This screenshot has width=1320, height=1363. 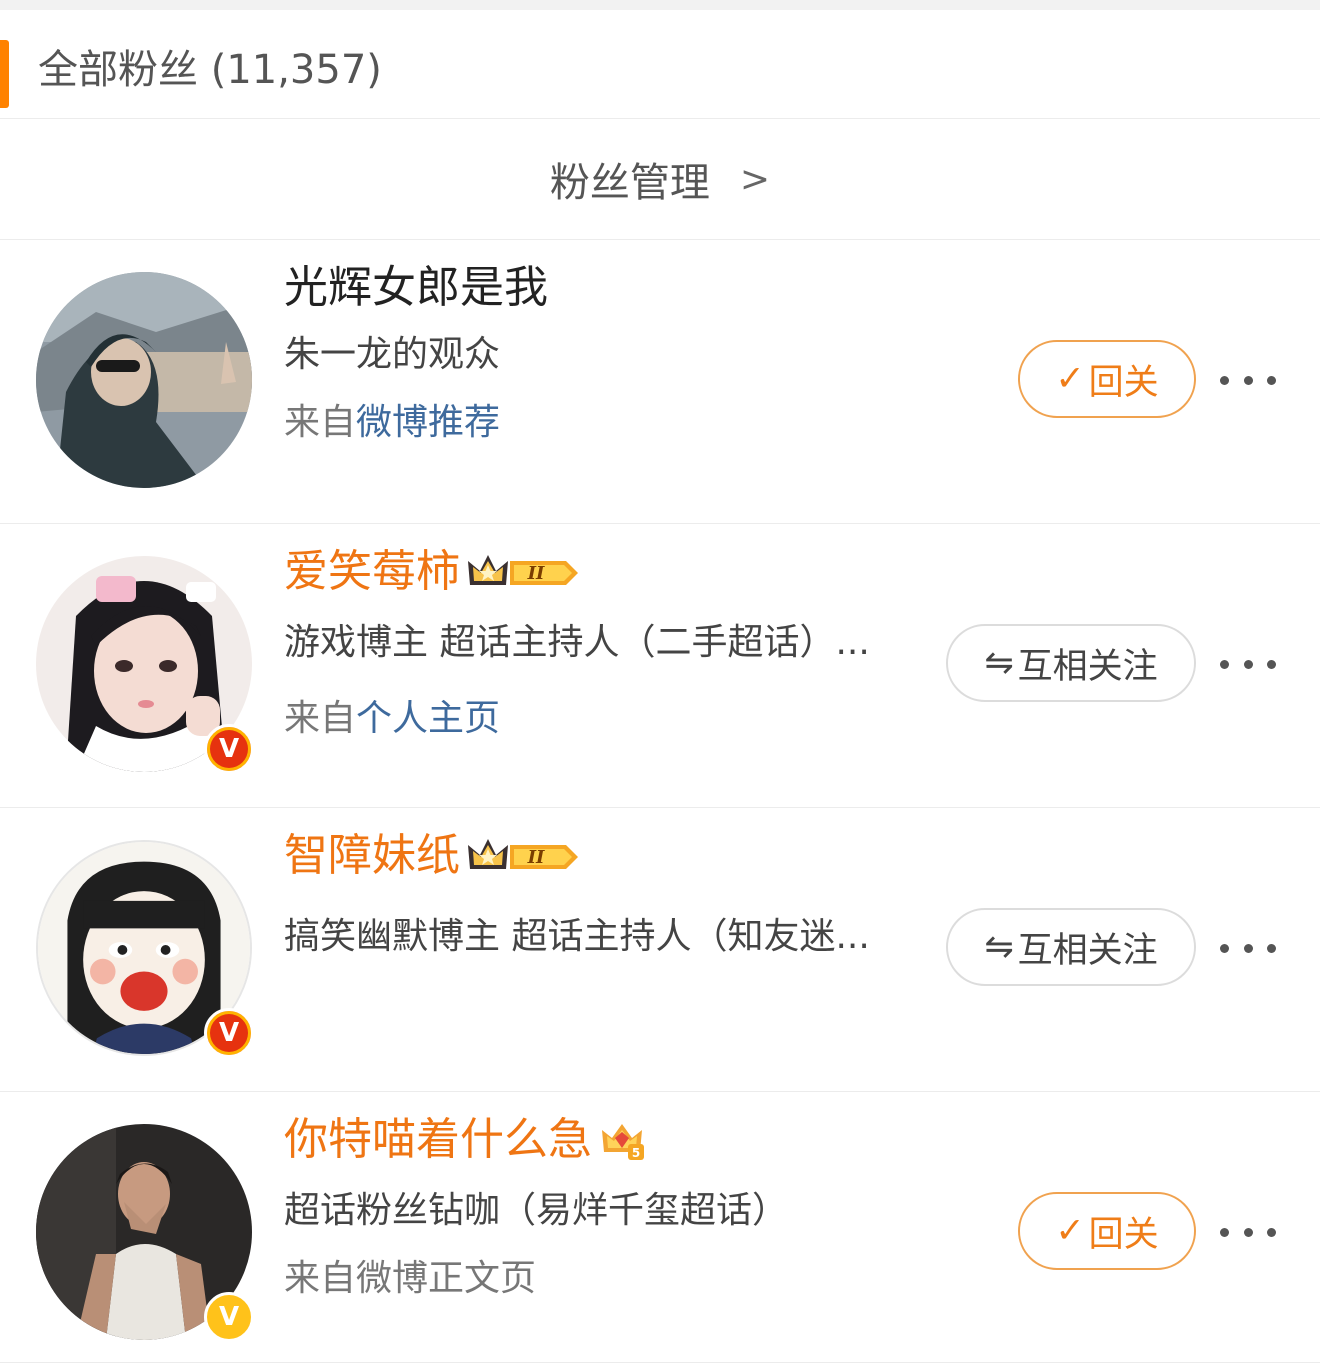 I want to click on fan-info: 光辉女郎是我 朱一龙的观众 来自微博推荐, so click(x=587, y=353).